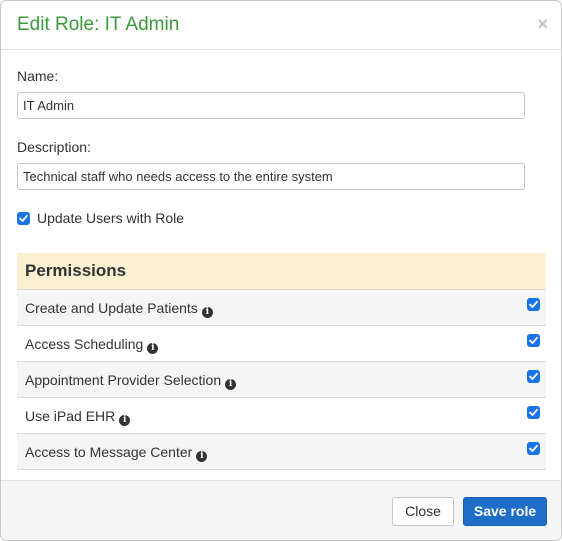 The image size is (562, 541). I want to click on update-users-label: Update Users with Role, so click(111, 218).